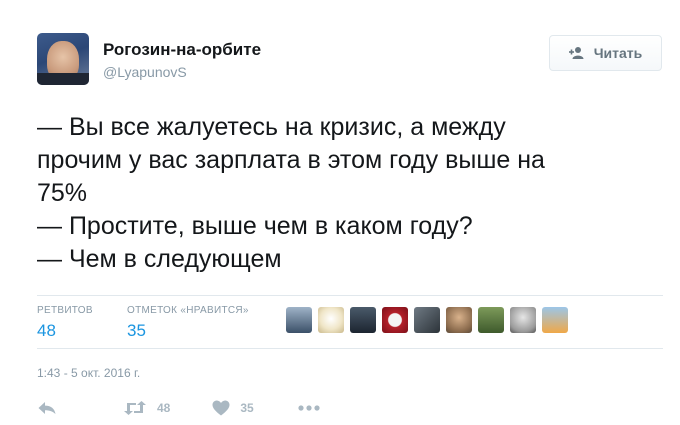 The height and width of the screenshot is (425, 680). Describe the element at coordinates (233, 408) in the screenshot. I see `like-button: 35` at that location.